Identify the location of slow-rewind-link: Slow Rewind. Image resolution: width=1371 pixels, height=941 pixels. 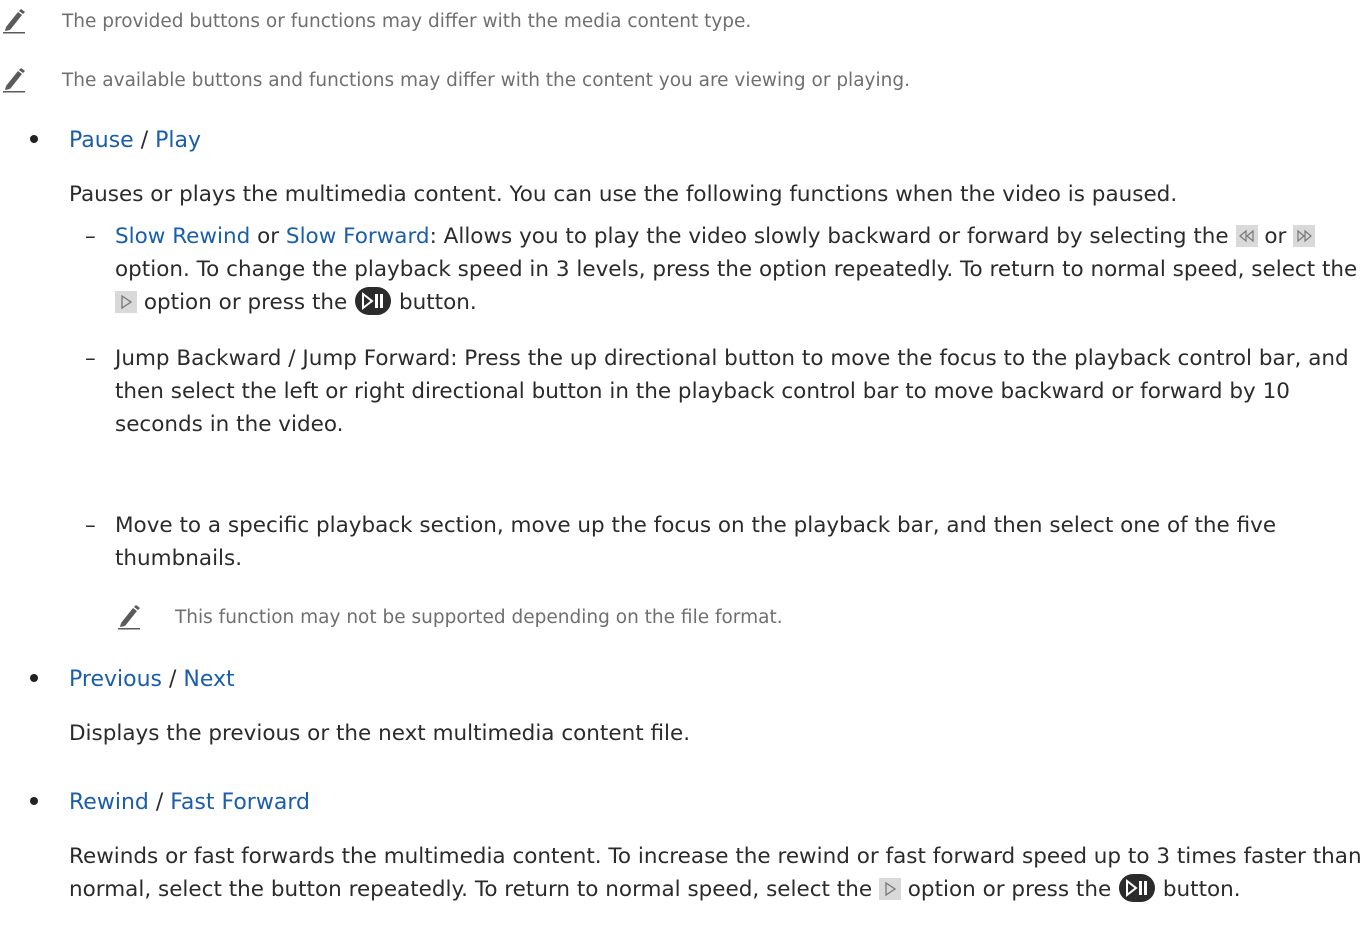
(182, 236).